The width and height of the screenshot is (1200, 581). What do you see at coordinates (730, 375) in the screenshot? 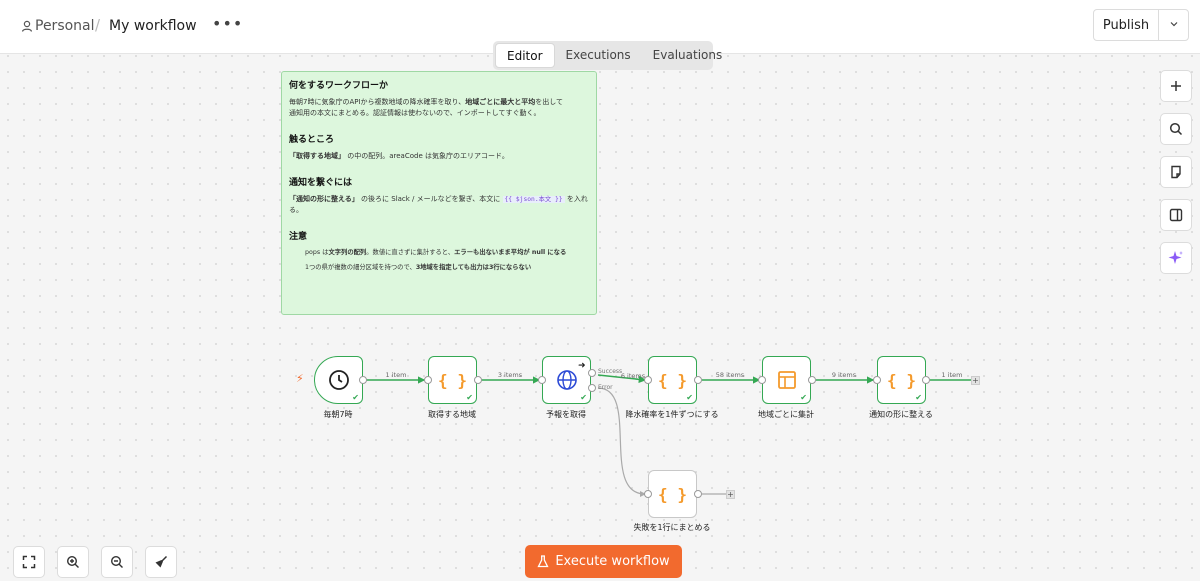
I see `edge-count-label: 58 items` at bounding box center [730, 375].